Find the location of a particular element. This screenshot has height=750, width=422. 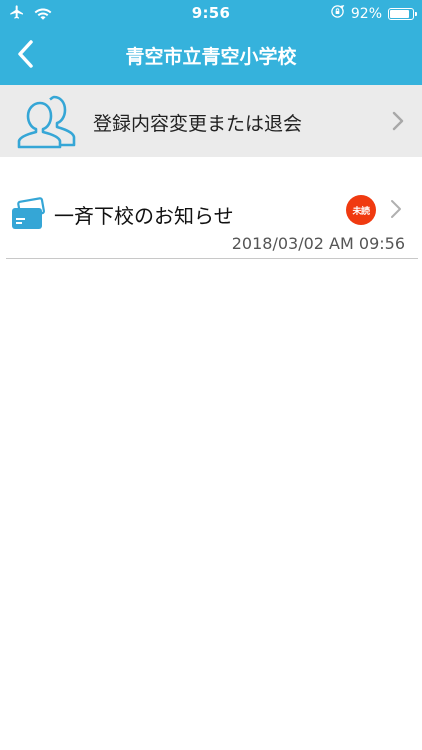

status-bar: 9:56 92% is located at coordinates (211, 14).